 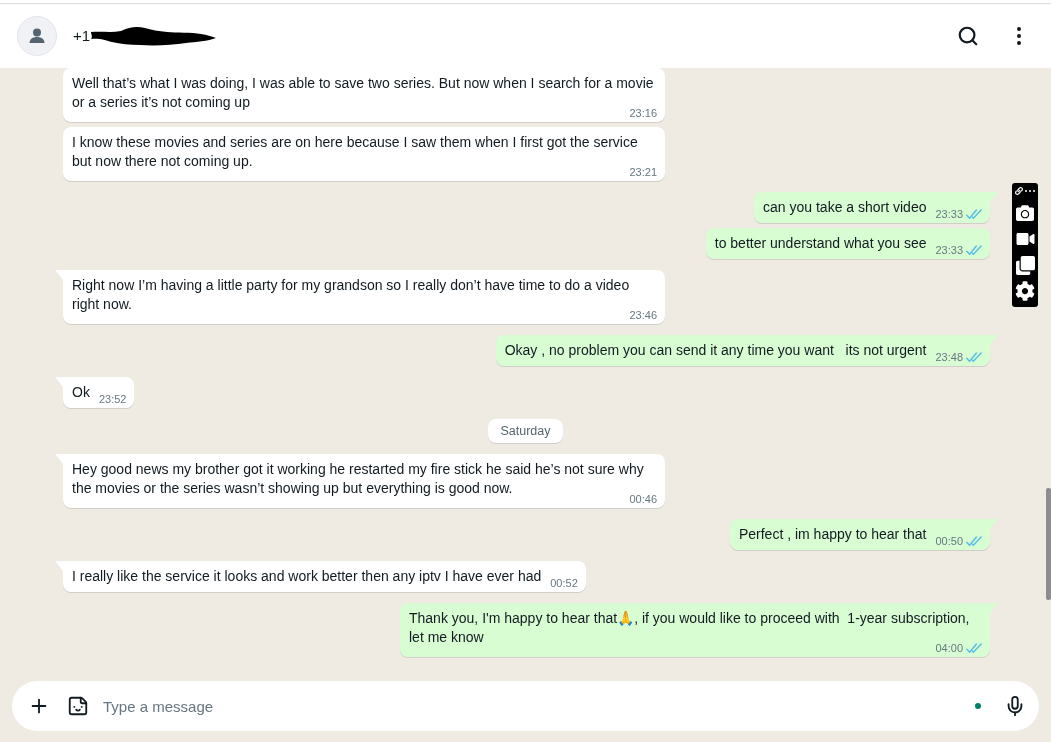 What do you see at coordinates (643, 113) in the screenshot?
I see `message-time: 23:16` at bounding box center [643, 113].